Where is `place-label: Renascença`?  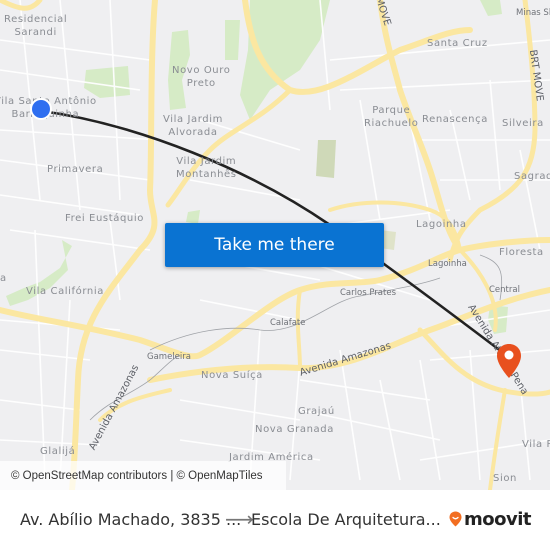
place-label: Renascença is located at coordinates (455, 119).